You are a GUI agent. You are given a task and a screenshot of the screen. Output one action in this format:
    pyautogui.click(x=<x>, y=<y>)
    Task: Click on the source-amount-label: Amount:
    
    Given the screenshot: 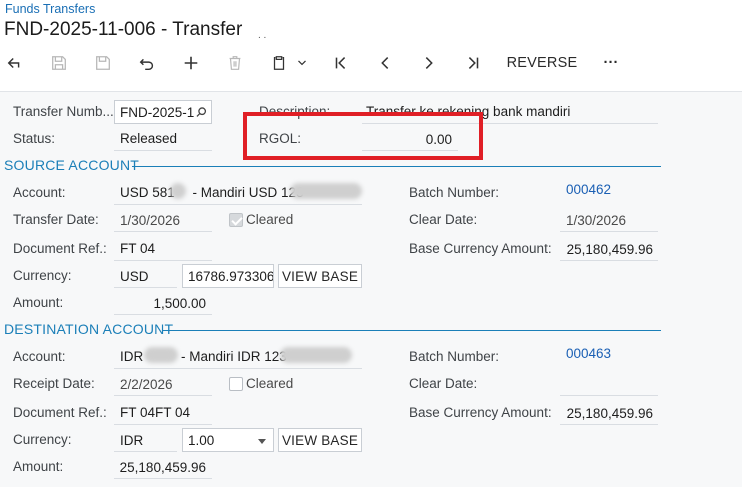 What is the action you would take?
    pyautogui.click(x=38, y=302)
    